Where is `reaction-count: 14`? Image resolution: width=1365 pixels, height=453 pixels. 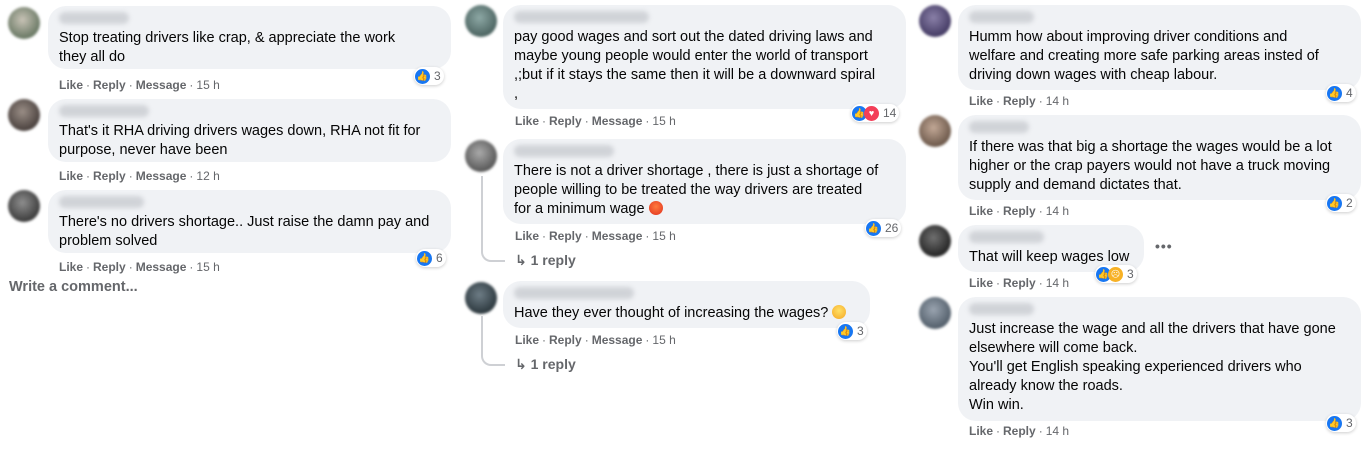 reaction-count: 14 is located at coordinates (890, 113).